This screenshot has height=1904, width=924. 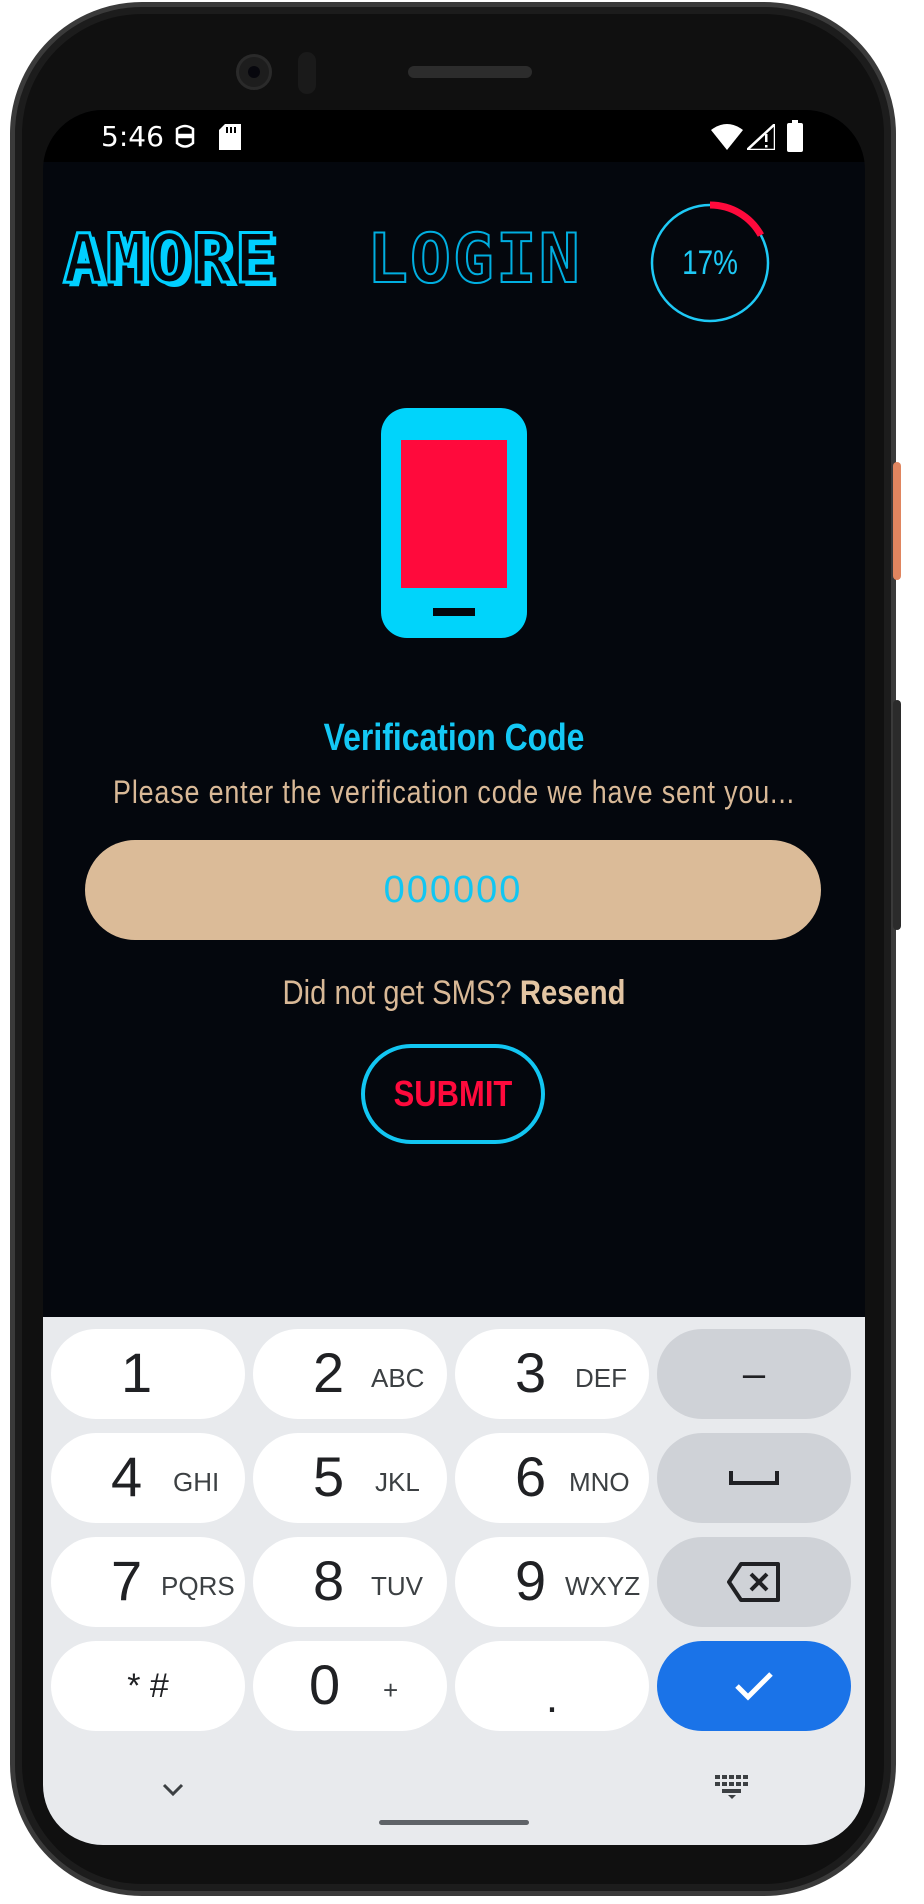 I want to click on keyboard-icon, so click(x=732, y=1787).